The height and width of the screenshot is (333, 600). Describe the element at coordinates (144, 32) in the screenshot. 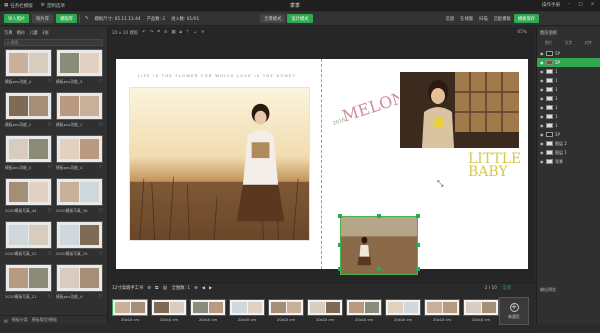

I see `undo-icon: ↶` at that location.